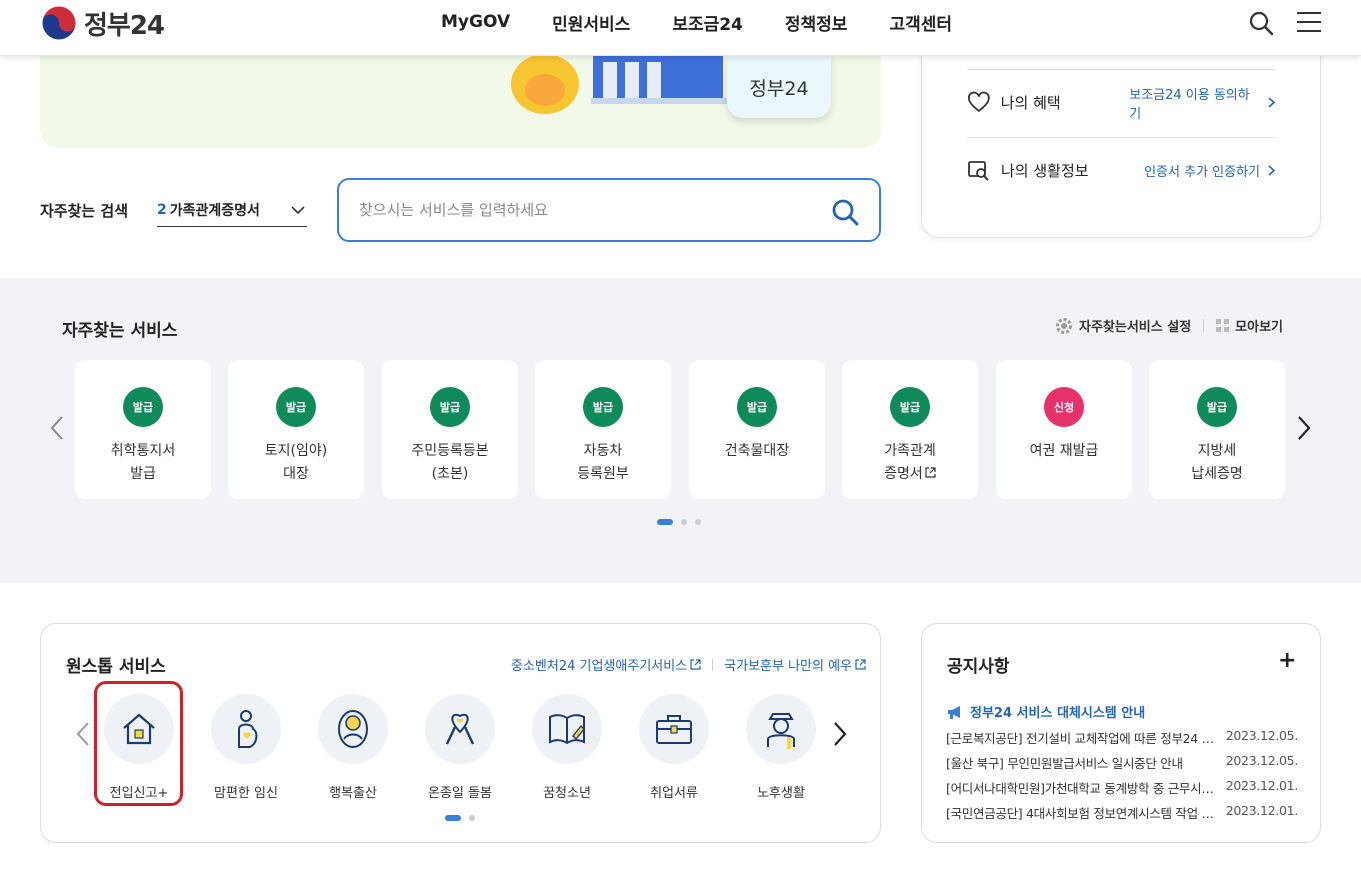  What do you see at coordinates (978, 170) in the screenshot?
I see `search-doc-icon` at bounding box center [978, 170].